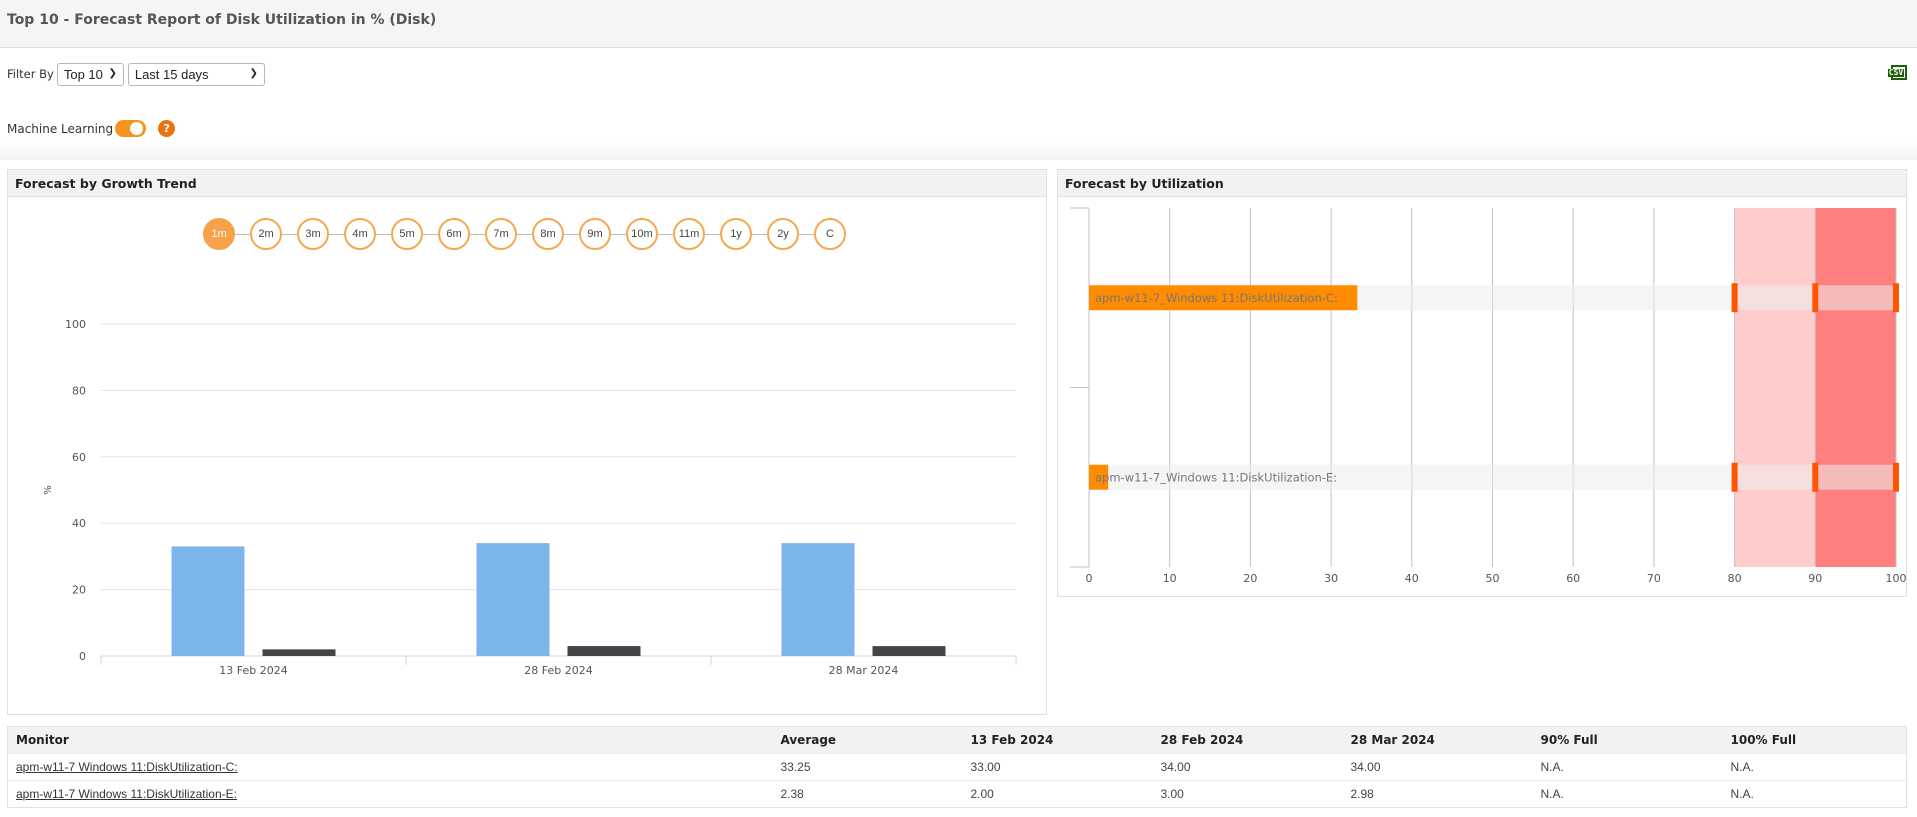 This screenshot has width=1917, height=817. I want to click on period-button-8m: 8m, so click(548, 234).